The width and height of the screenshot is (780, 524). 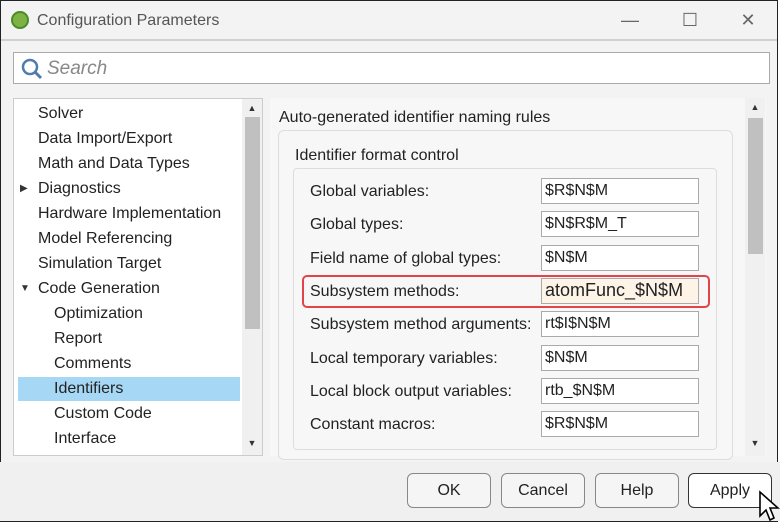 What do you see at coordinates (128, 20) in the screenshot?
I see `window-title: Configuration Parameters` at bounding box center [128, 20].